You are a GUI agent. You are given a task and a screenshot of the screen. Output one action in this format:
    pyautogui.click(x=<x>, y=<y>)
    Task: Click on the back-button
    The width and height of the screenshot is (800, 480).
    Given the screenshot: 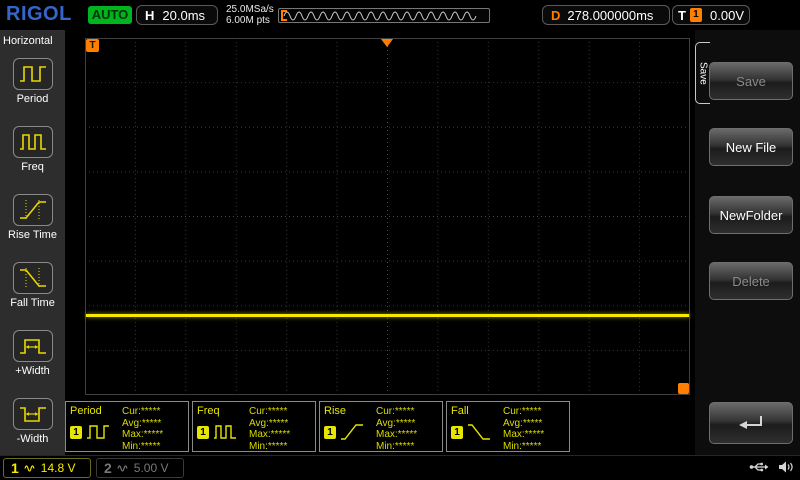 What is the action you would take?
    pyautogui.click(x=751, y=423)
    